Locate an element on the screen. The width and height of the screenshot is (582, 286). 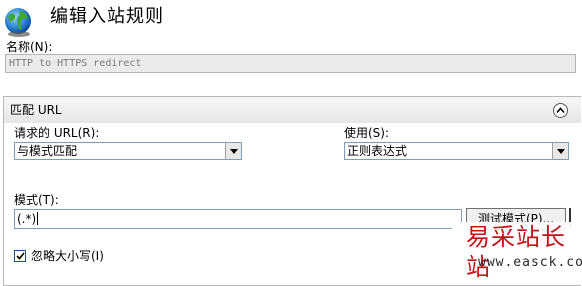
pattern-input: (.*) is located at coordinates (238, 219).